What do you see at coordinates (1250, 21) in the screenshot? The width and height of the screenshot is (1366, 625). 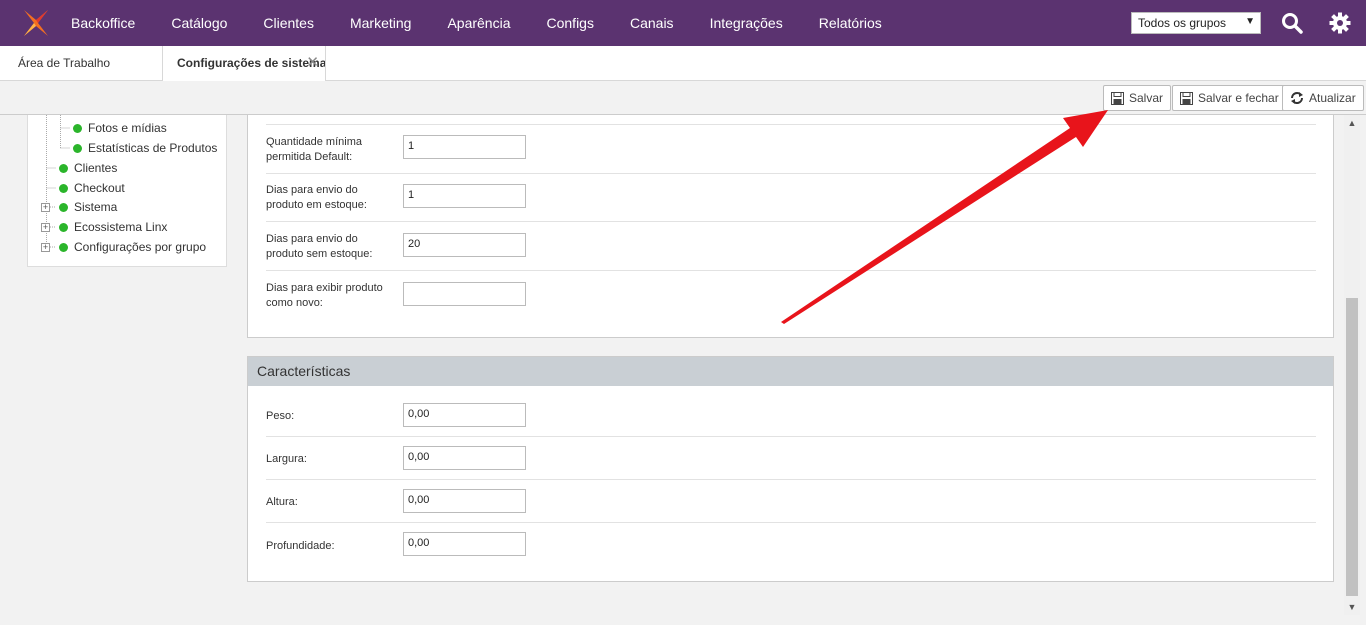 I see `chevron-down-icon: ▼` at bounding box center [1250, 21].